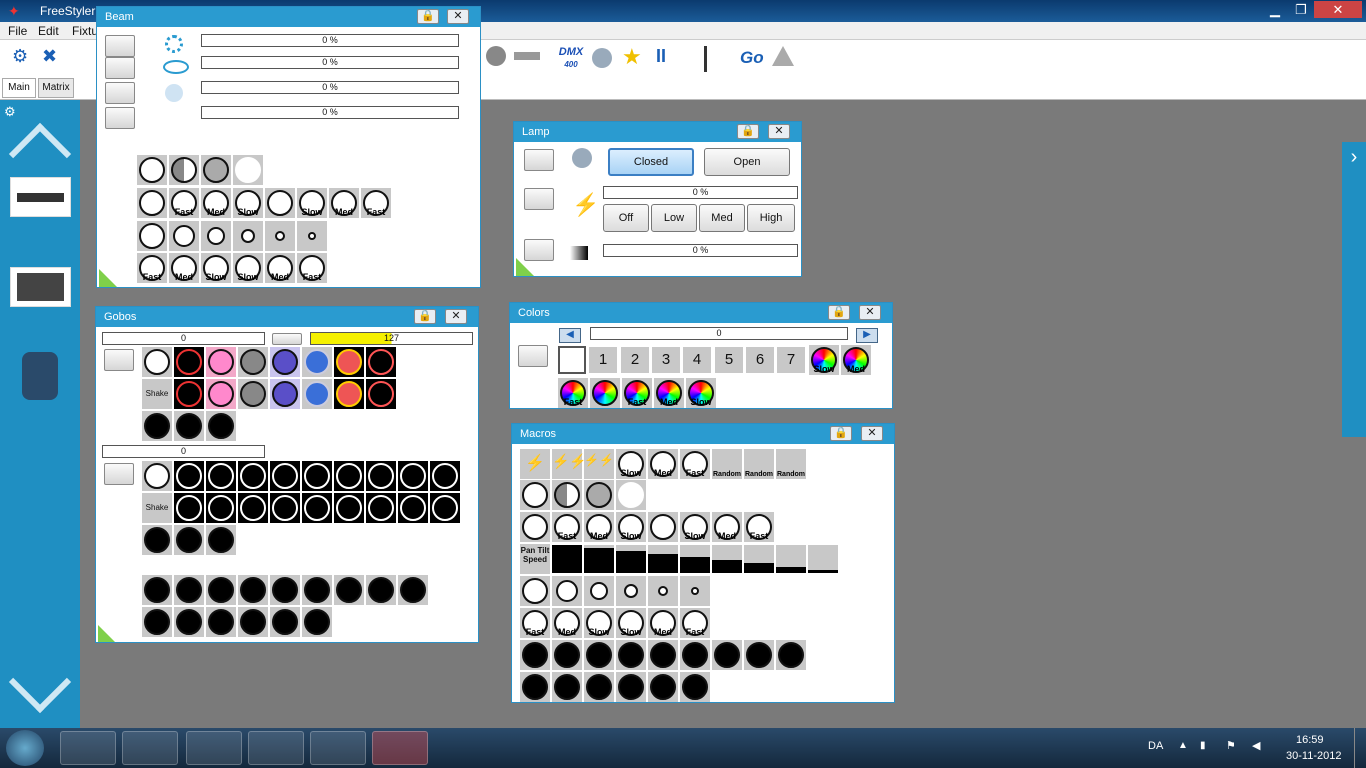  Describe the element at coordinates (841, 433) in the screenshot. I see `macros-lock-icon: 🔒` at that location.